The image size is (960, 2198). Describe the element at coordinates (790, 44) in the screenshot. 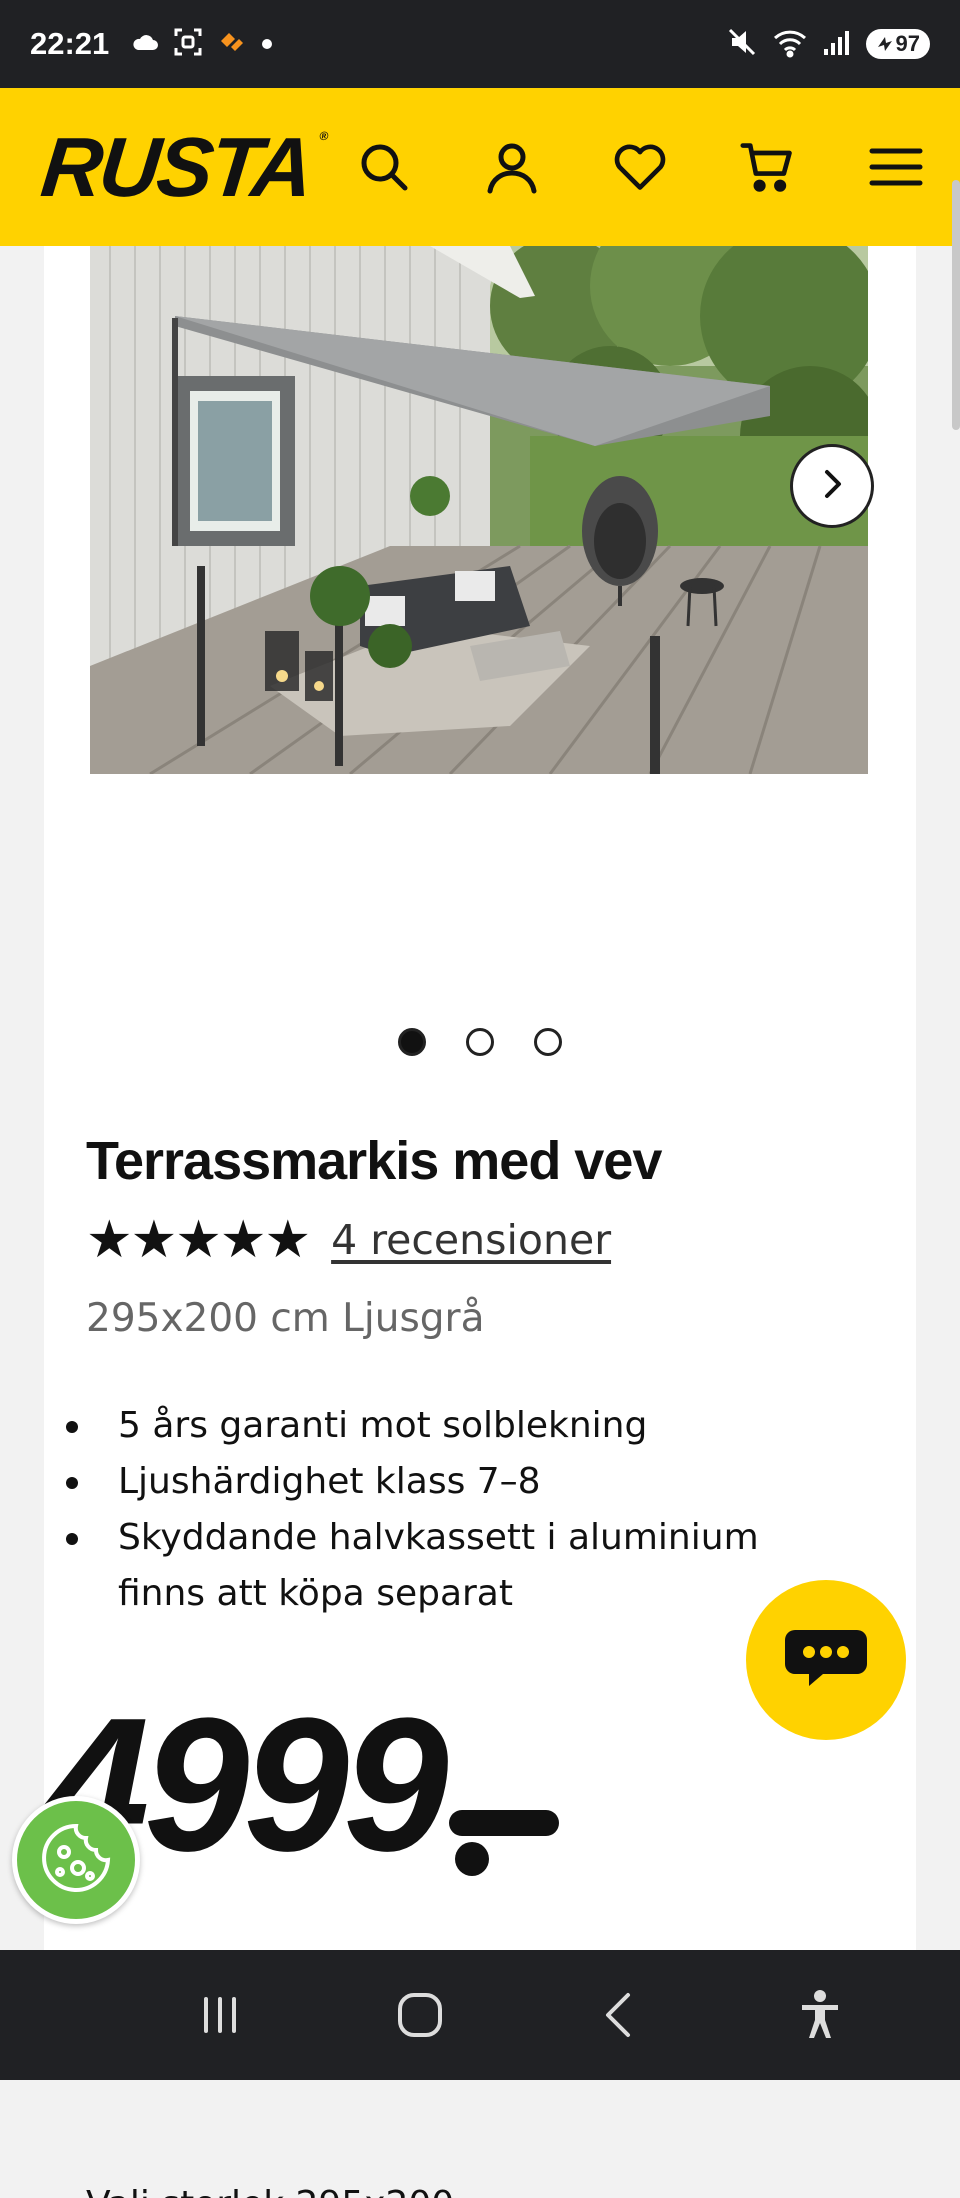

I see `wifi-icon` at that location.